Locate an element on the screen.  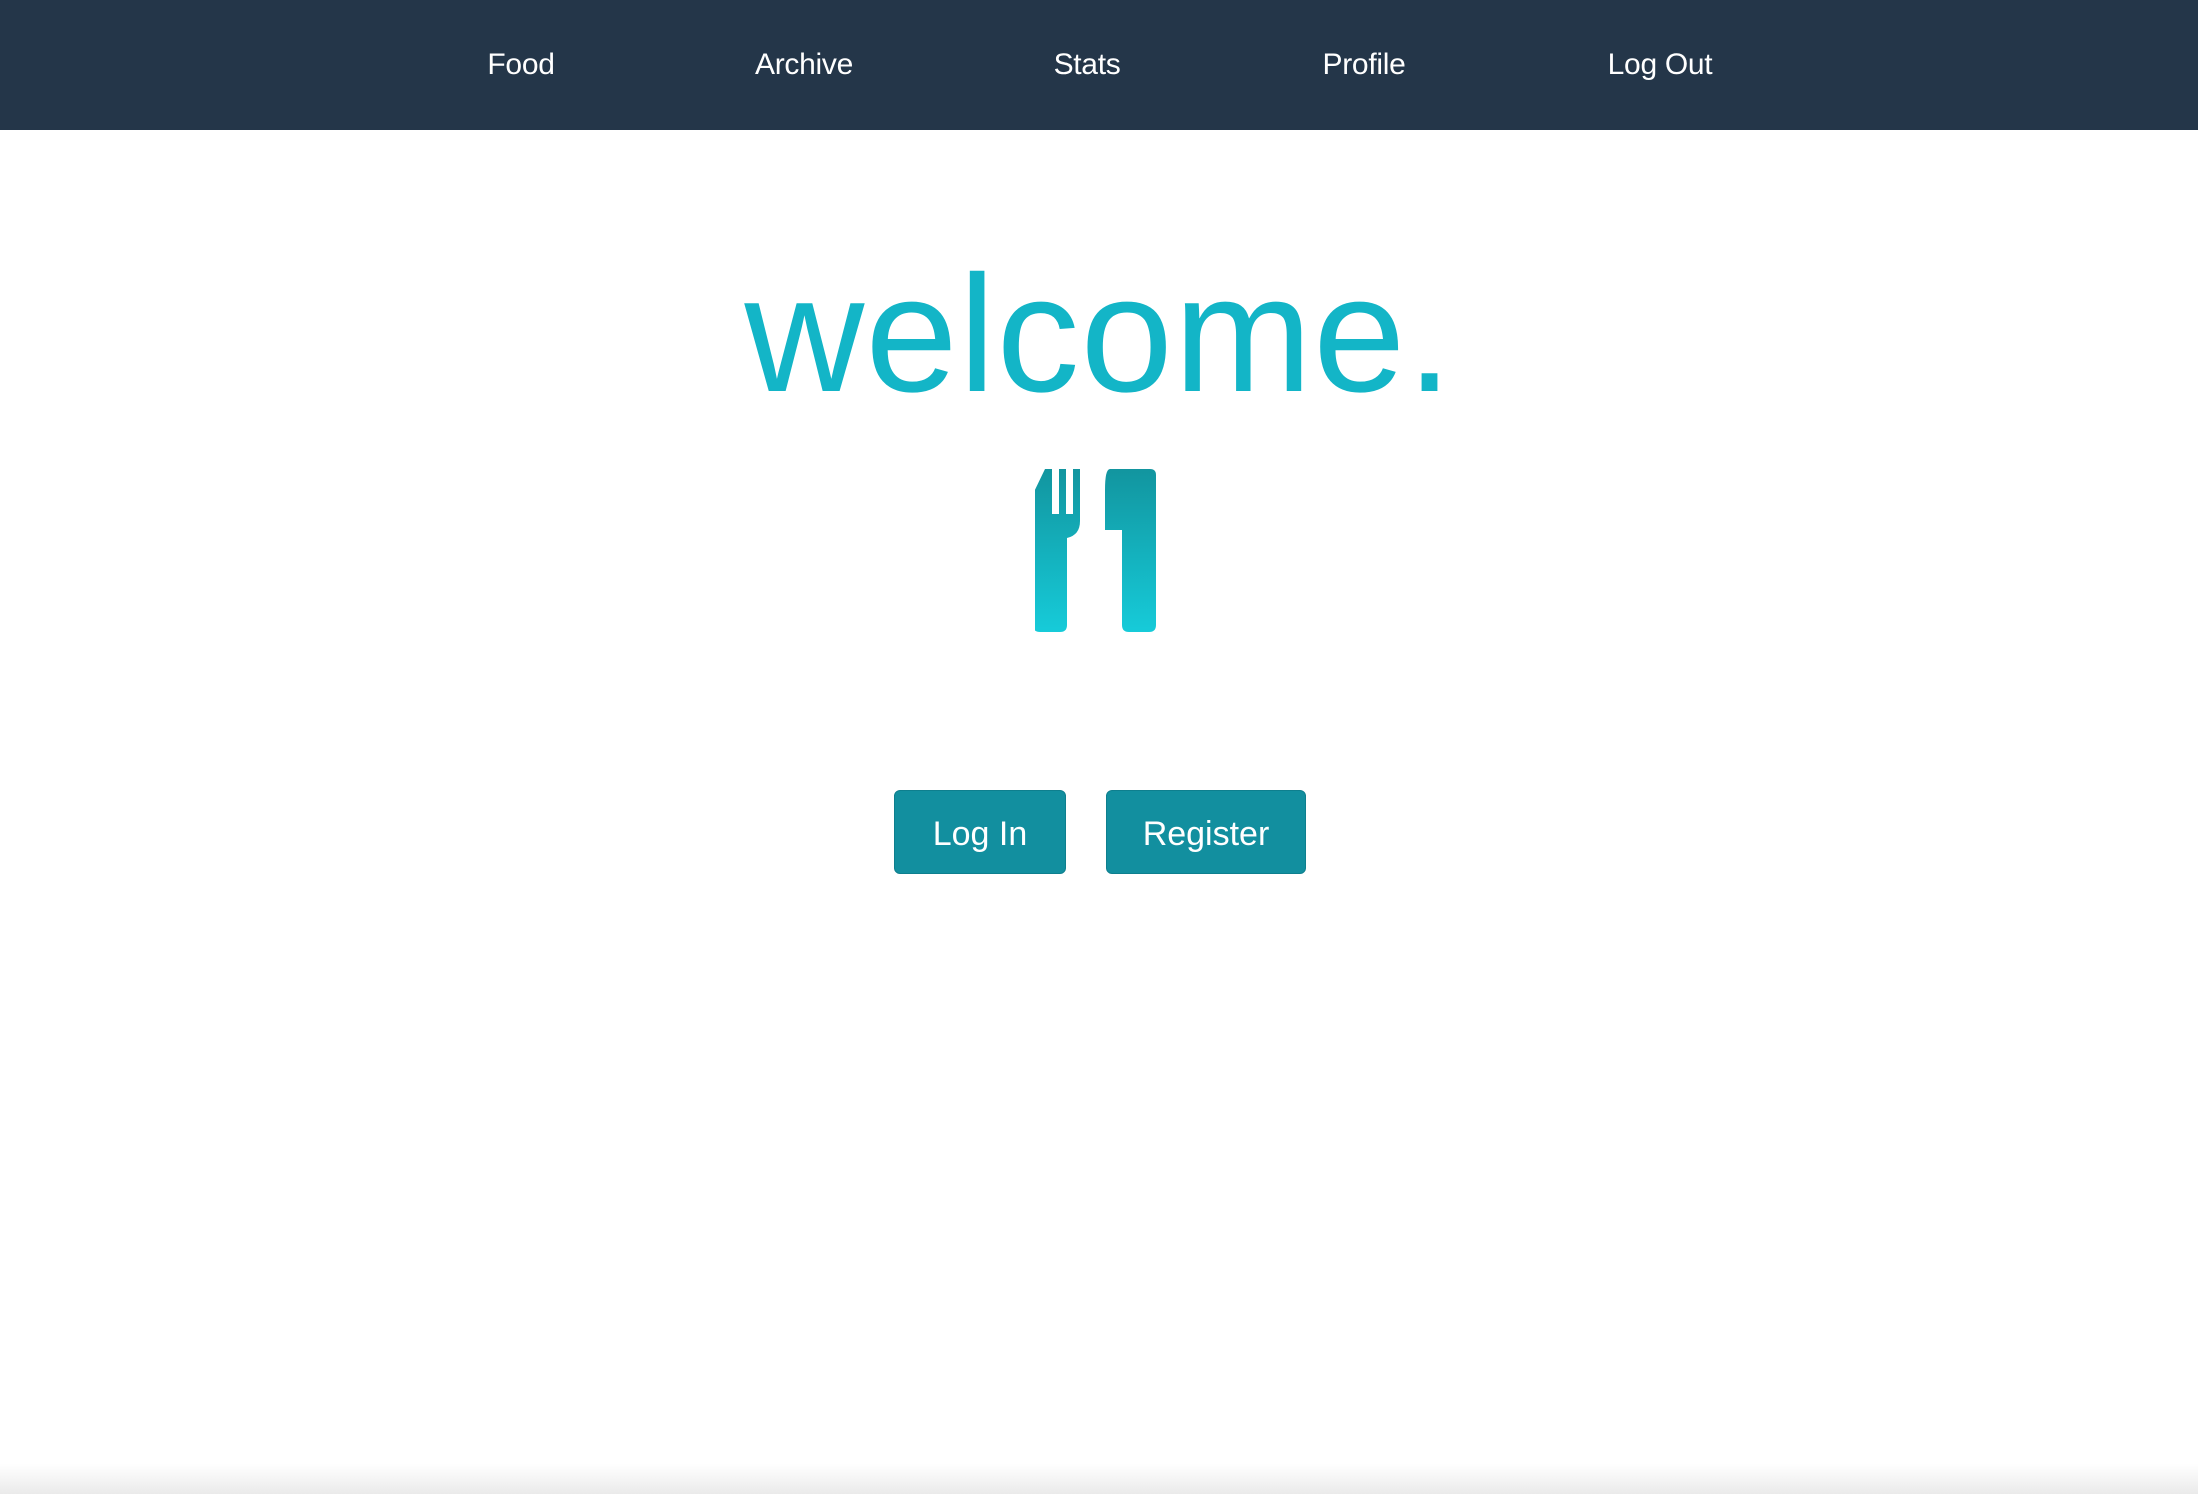
top-navbar: Food Archive Stats Profile Log Out is located at coordinates (1099, 65).